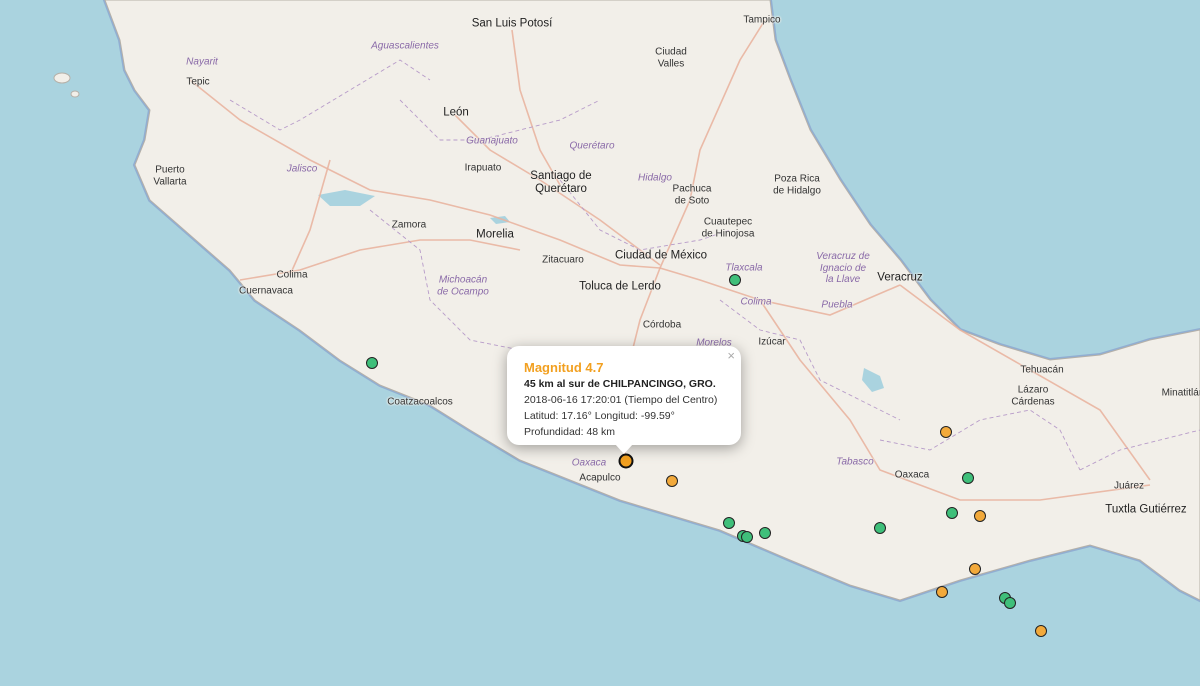 This screenshot has height=686, width=1200. What do you see at coordinates (621, 400) in the screenshot?
I see `popup-datetime: 2018-06-16 17:20:01 (Tiempo del Centro)` at bounding box center [621, 400].